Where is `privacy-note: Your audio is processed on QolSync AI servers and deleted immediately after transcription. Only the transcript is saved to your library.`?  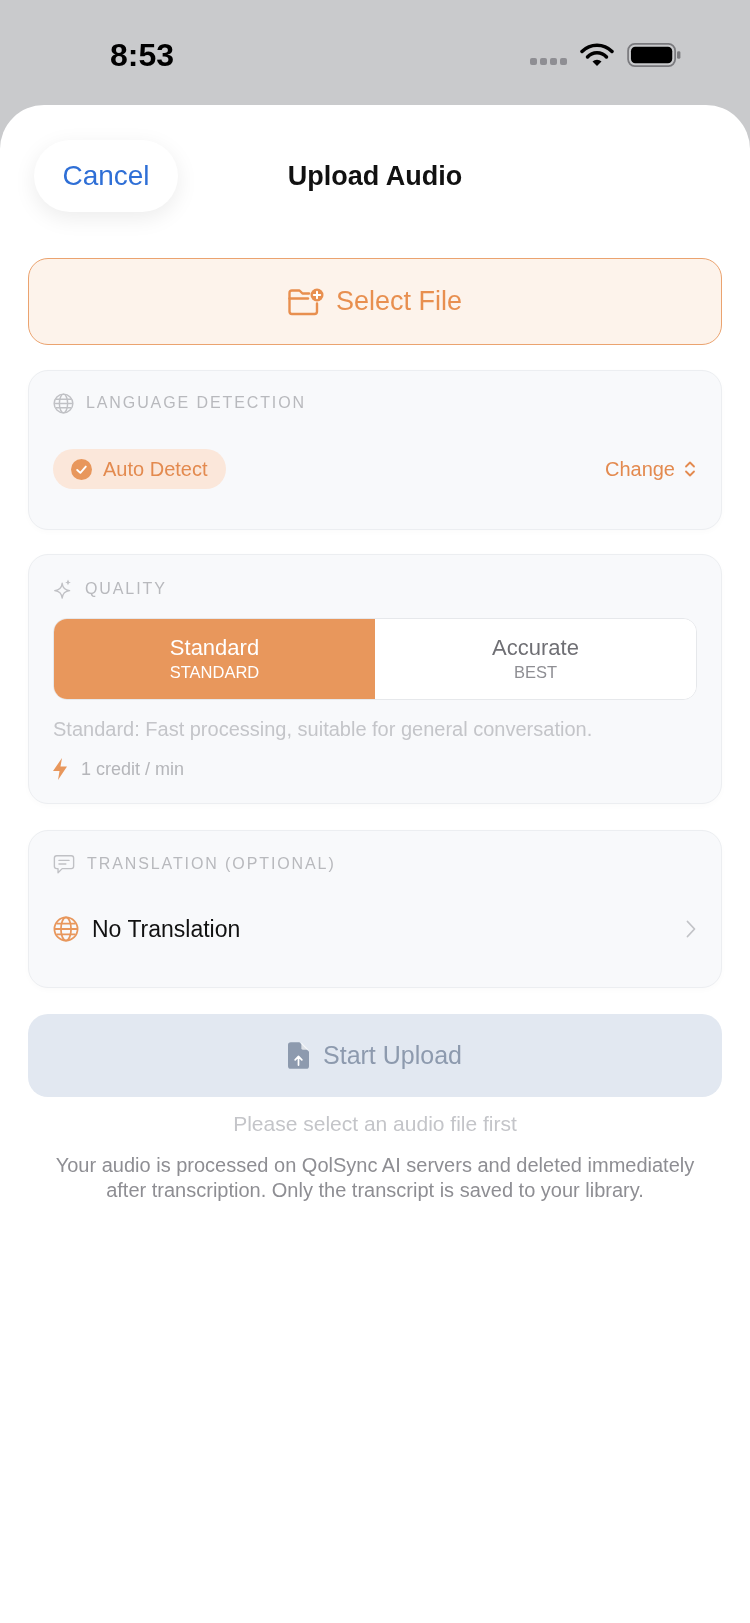 privacy-note: Your audio is processed on QolSync AI servers and deleted immediately after transcription. Only the transcript is saved to your library. is located at coordinates (375, 1178).